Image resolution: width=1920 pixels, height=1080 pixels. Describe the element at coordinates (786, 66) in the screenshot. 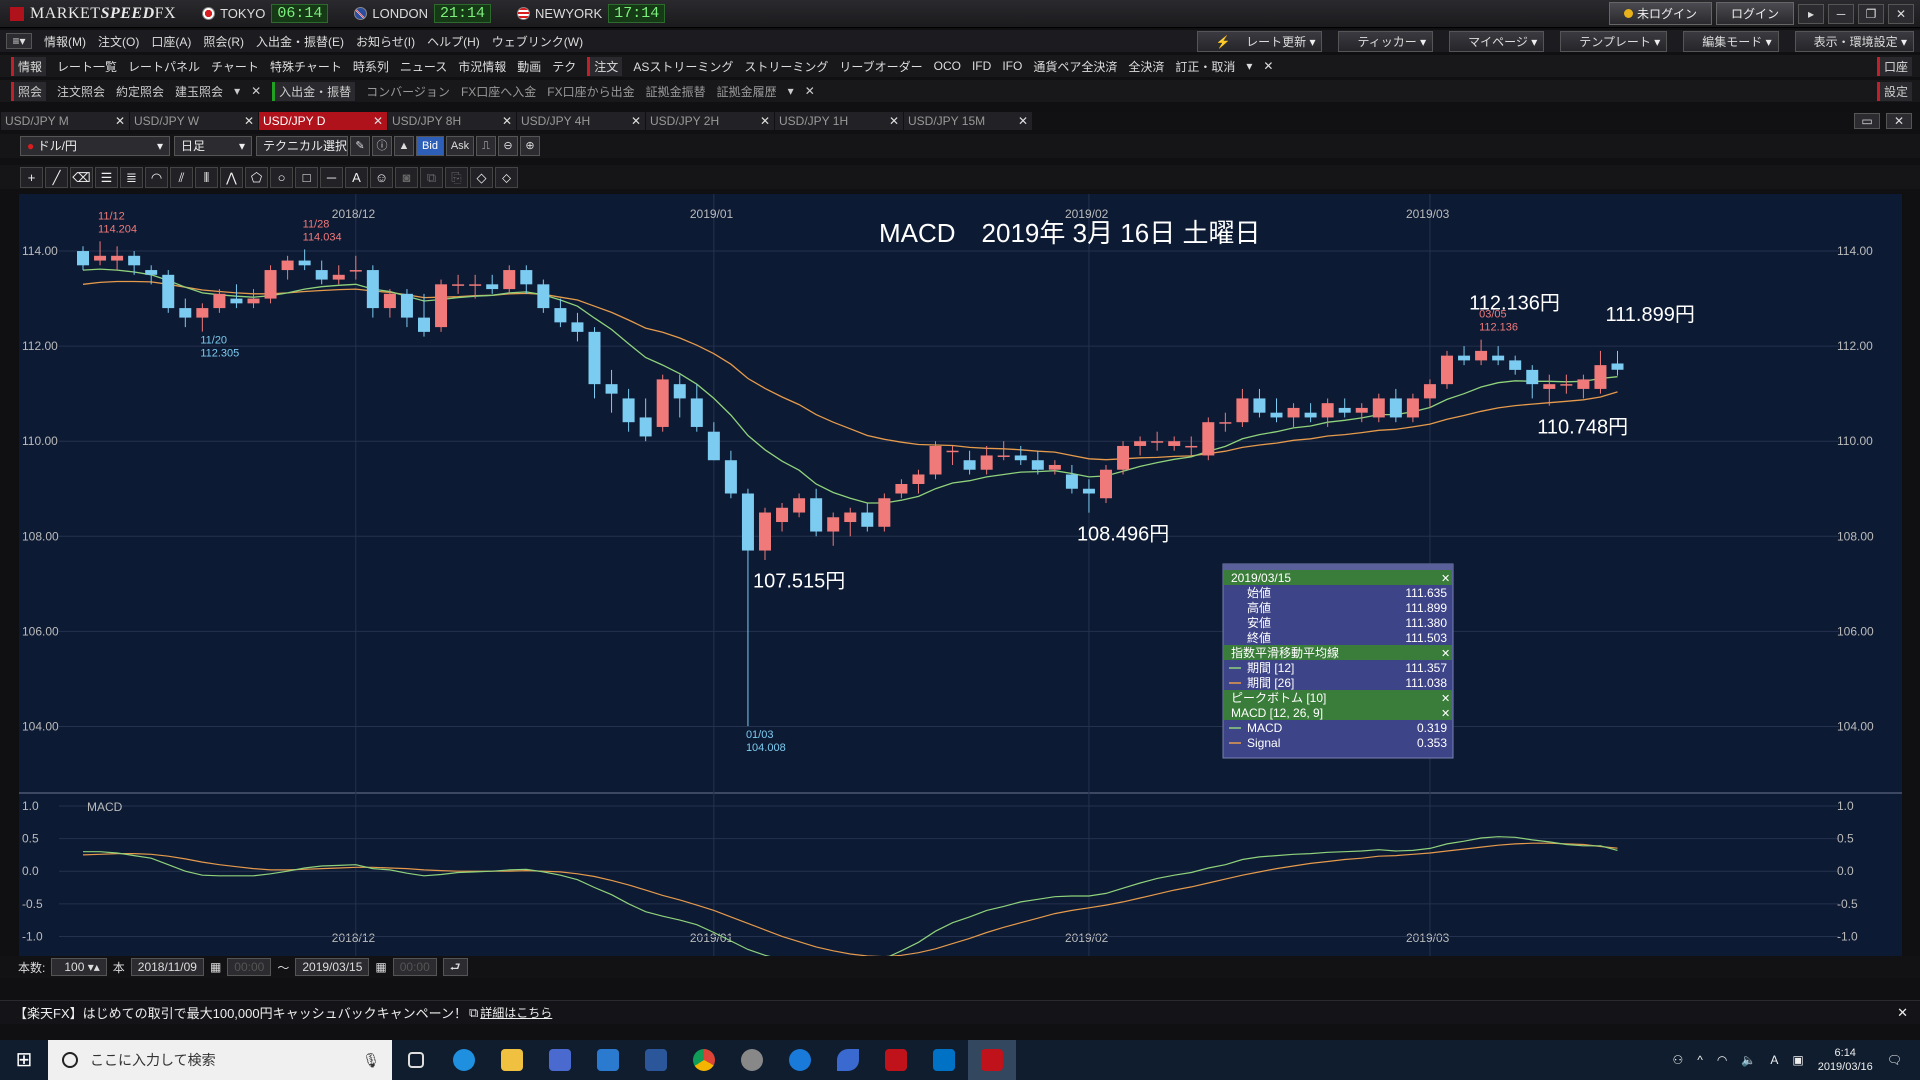

I see `toolbar-item: ストリーミング` at that location.